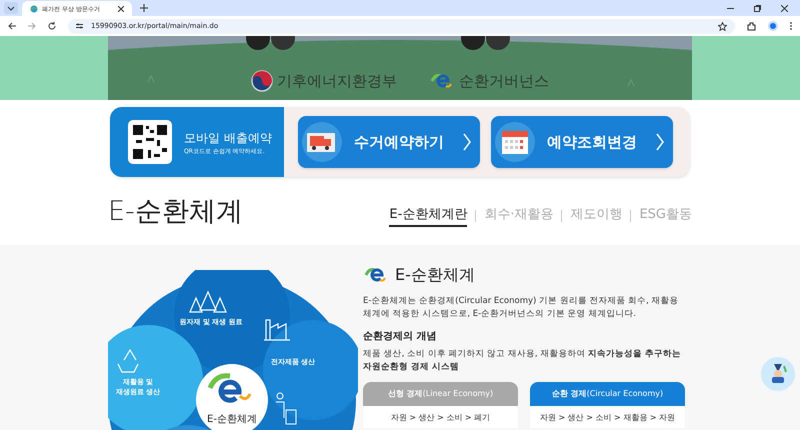  Describe the element at coordinates (400, 337) in the screenshot. I see `concept-heading: 순환경제의 개념` at that location.